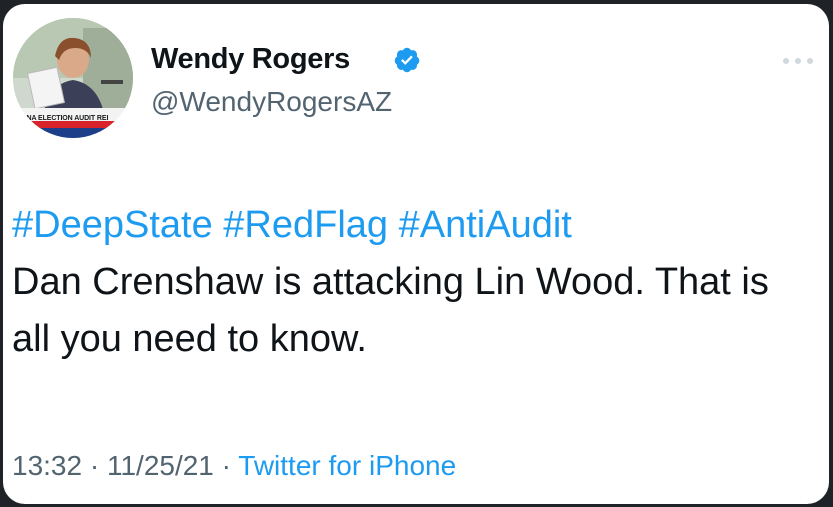  I want to click on avatar-caption: ZONA ELECTION AUDIT REI, so click(63, 118).